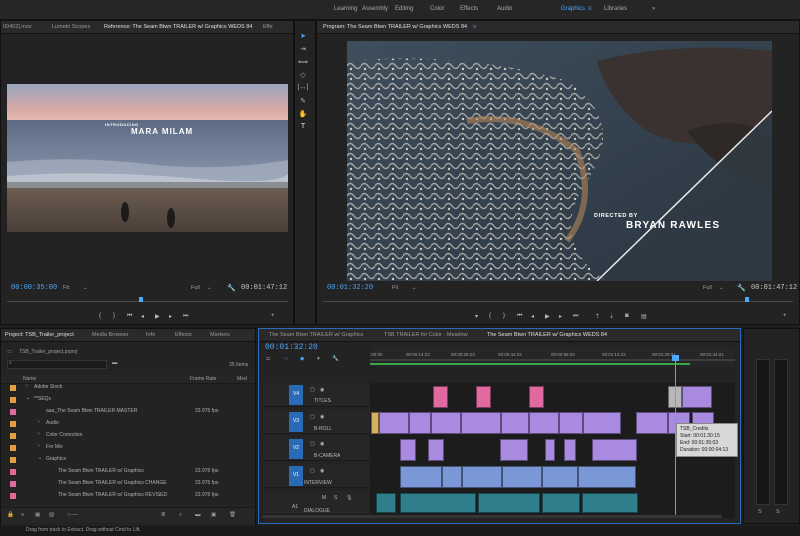 The height and width of the screenshot is (536, 800). What do you see at coordinates (590, 9) in the screenshot?
I see `workspace-menu-icon: ≡` at bounding box center [590, 9].